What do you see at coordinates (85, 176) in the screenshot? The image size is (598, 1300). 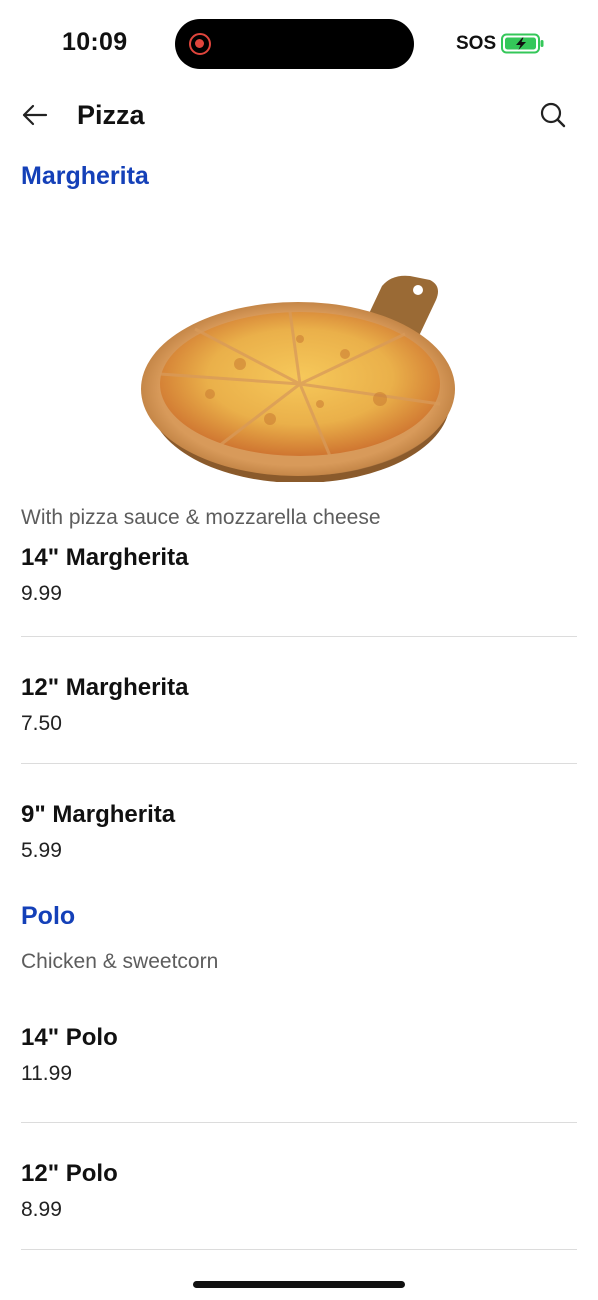 I see `section-title-margherita: Margherita` at bounding box center [85, 176].